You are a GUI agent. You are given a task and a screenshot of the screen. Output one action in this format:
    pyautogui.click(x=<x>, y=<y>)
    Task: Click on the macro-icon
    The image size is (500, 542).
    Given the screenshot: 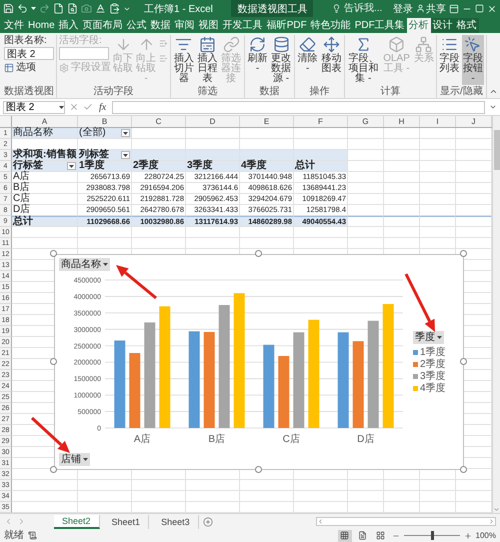 What is the action you would take?
    pyautogui.click(x=32, y=535)
    